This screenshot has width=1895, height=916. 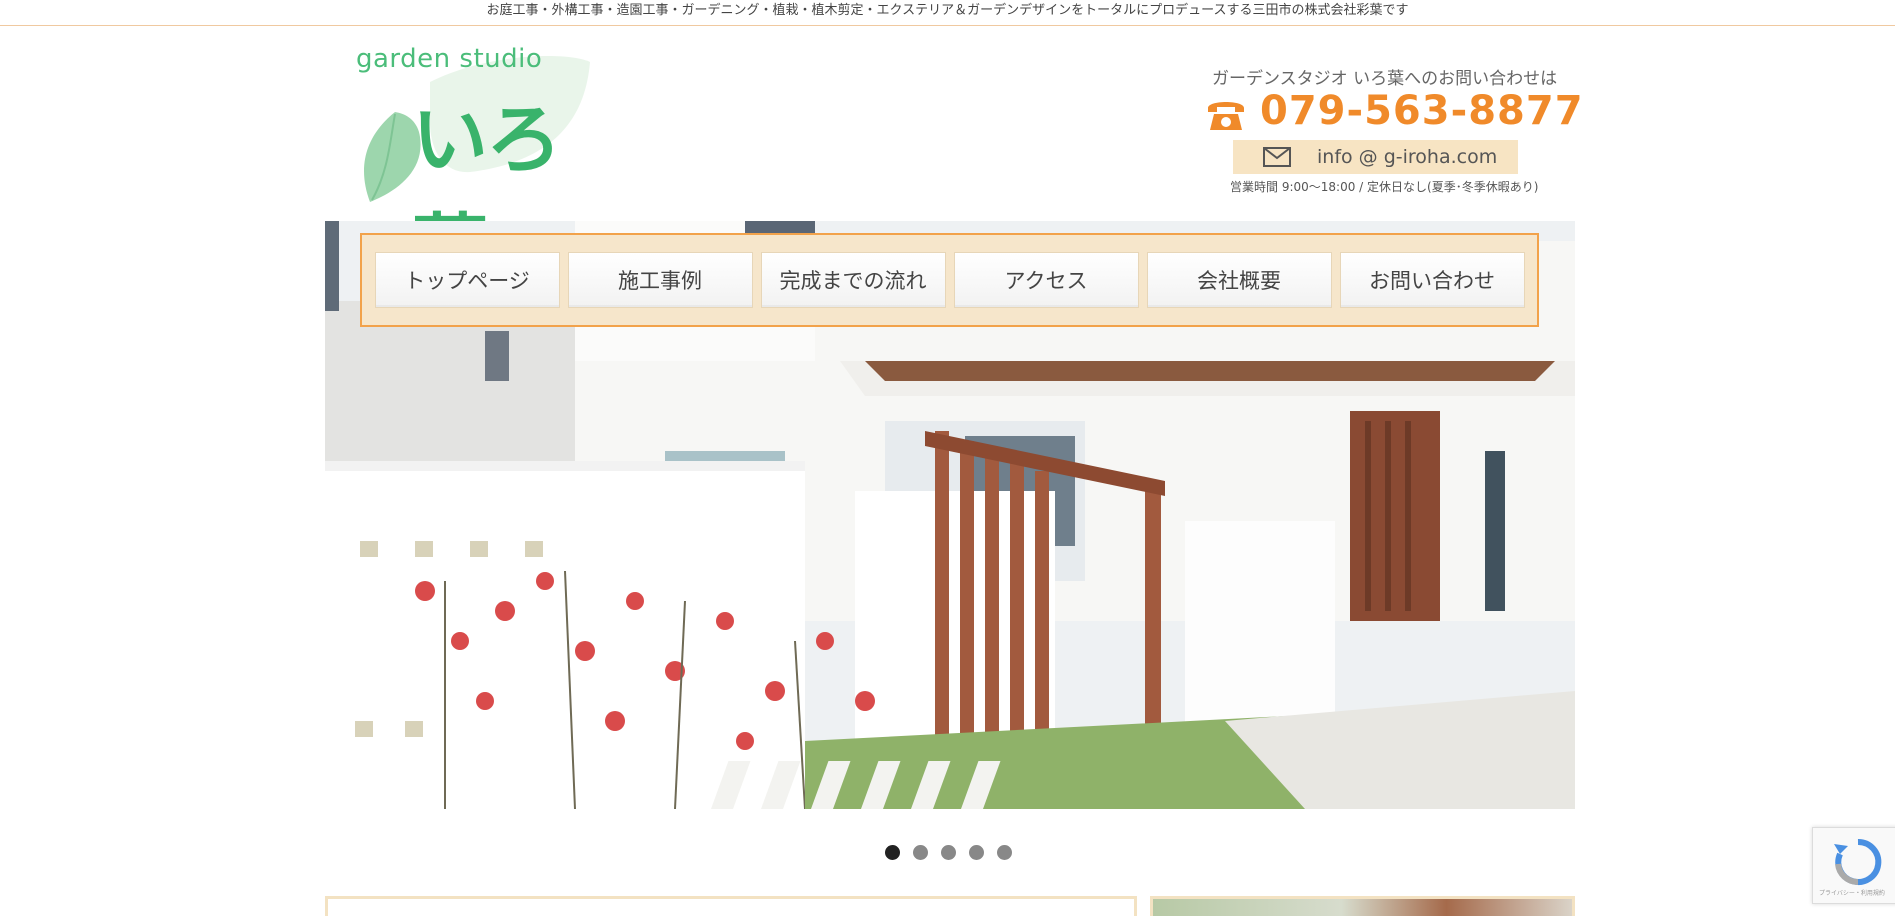 I want to click on nav-company: 会社概要, so click(x=1239, y=280).